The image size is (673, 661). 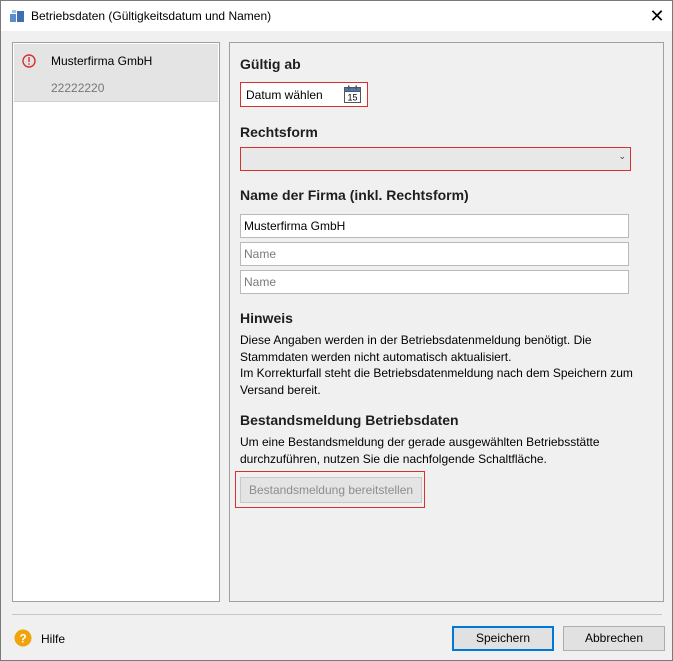 What do you see at coordinates (349, 420) in the screenshot?
I see `inventory-heading: Bestandsmeldung Betriebsdaten` at bounding box center [349, 420].